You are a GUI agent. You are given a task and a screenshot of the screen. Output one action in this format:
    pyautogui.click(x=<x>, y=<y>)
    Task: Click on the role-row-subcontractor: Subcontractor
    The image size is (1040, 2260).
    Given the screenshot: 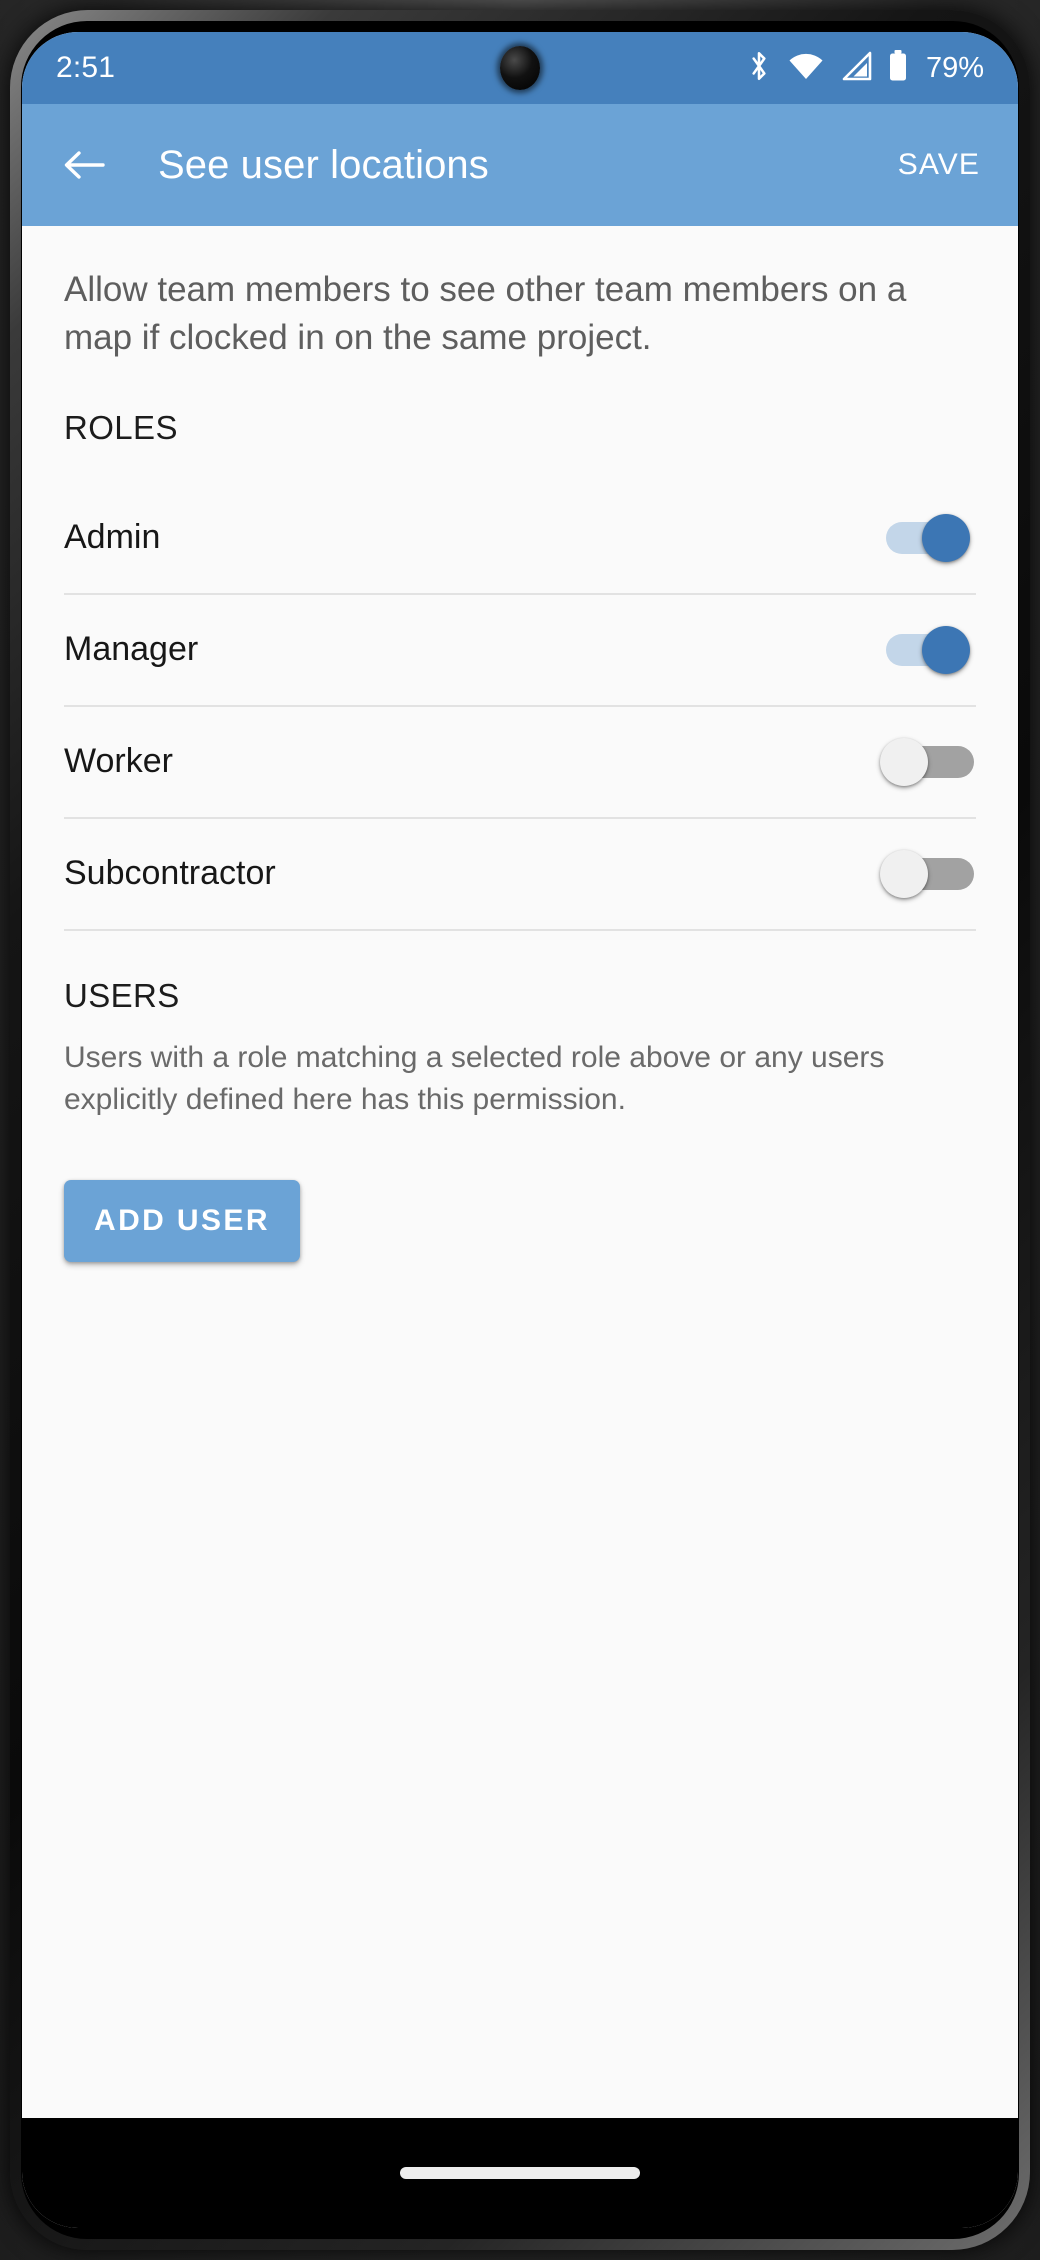 What is the action you would take?
    pyautogui.click(x=520, y=875)
    